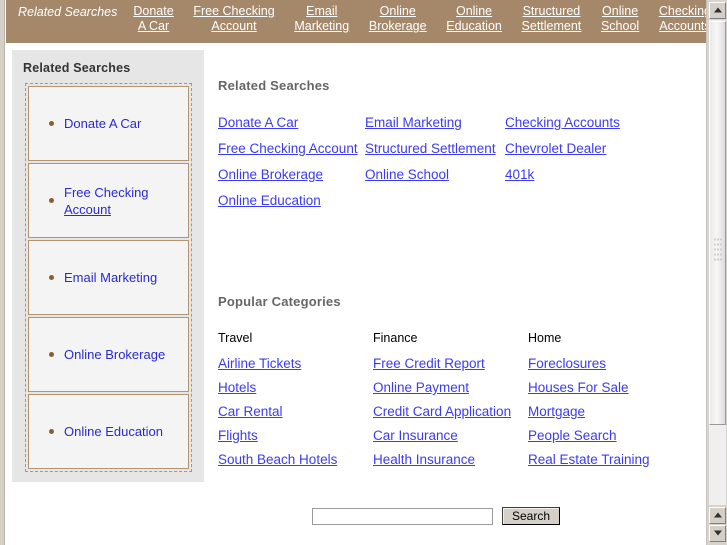 This screenshot has width=727, height=545. What do you see at coordinates (620, 26) in the screenshot?
I see `top-nav-link-line2: School` at bounding box center [620, 26].